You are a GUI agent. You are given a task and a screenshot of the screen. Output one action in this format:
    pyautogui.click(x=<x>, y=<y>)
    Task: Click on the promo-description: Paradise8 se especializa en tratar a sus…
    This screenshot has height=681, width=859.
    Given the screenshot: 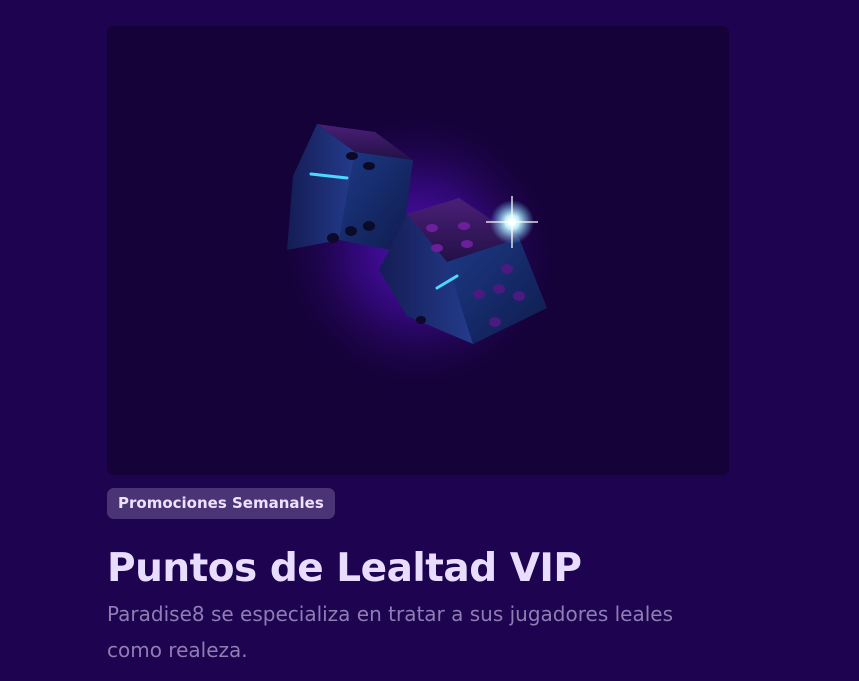 What is the action you would take?
    pyautogui.click(x=390, y=632)
    